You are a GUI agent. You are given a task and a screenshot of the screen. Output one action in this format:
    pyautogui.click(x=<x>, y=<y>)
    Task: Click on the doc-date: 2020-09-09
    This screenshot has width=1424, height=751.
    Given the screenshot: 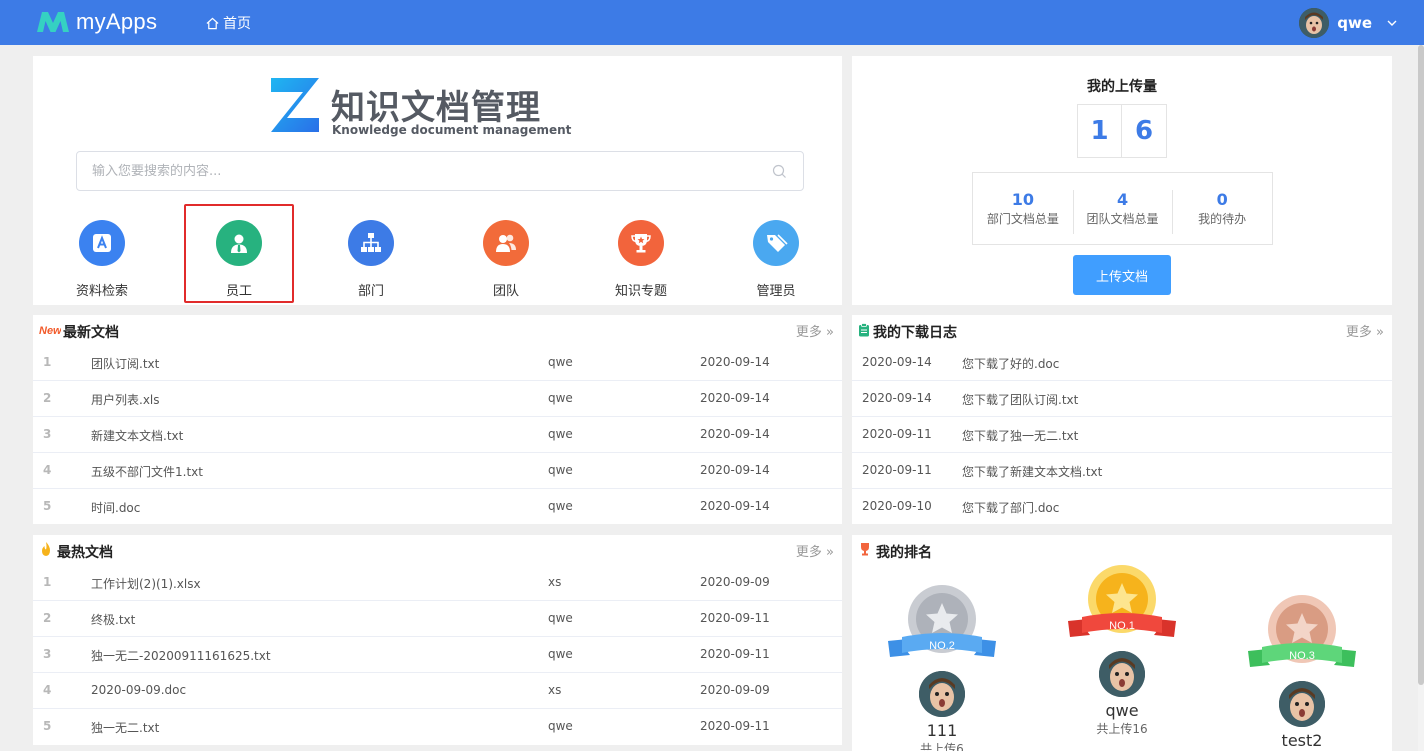 What is the action you would take?
    pyautogui.click(x=735, y=582)
    